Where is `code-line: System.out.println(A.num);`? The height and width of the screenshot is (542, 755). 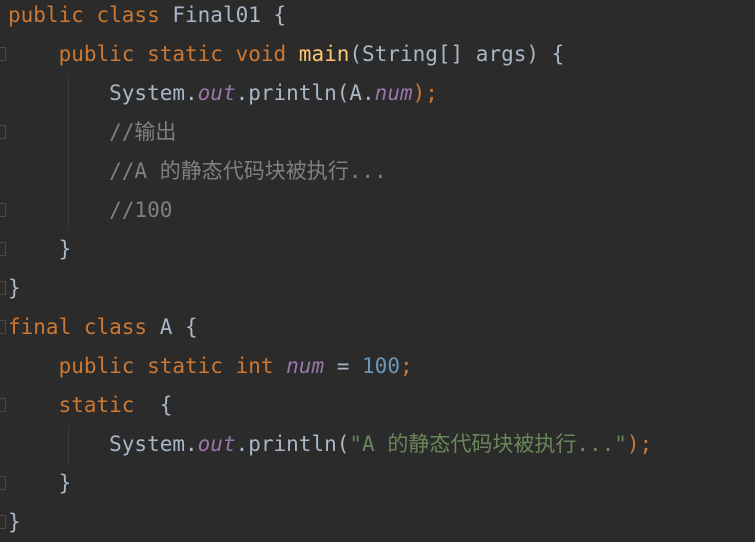 code-line: System.out.println(A.num); is located at coordinates (223, 93).